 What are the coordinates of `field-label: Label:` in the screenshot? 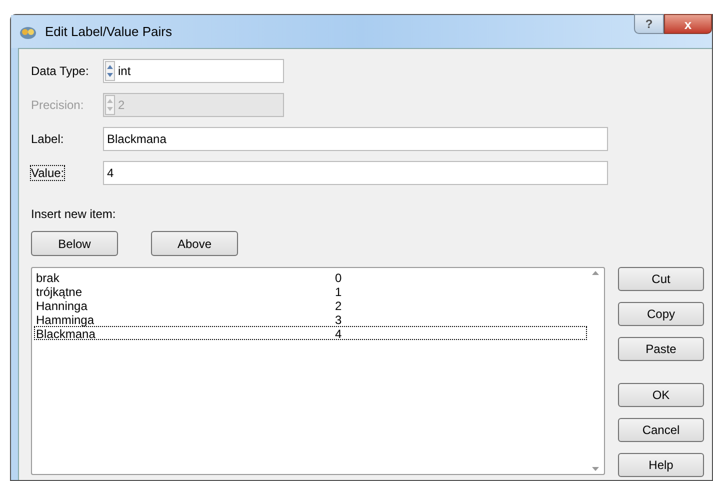 It's located at (48, 139).